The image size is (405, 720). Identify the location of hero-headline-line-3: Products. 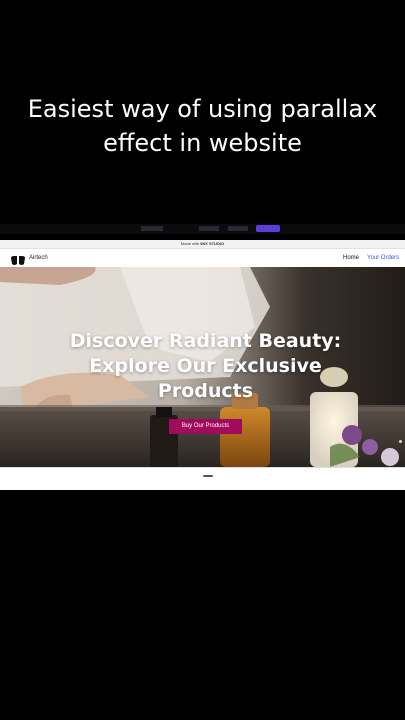
(205, 391).